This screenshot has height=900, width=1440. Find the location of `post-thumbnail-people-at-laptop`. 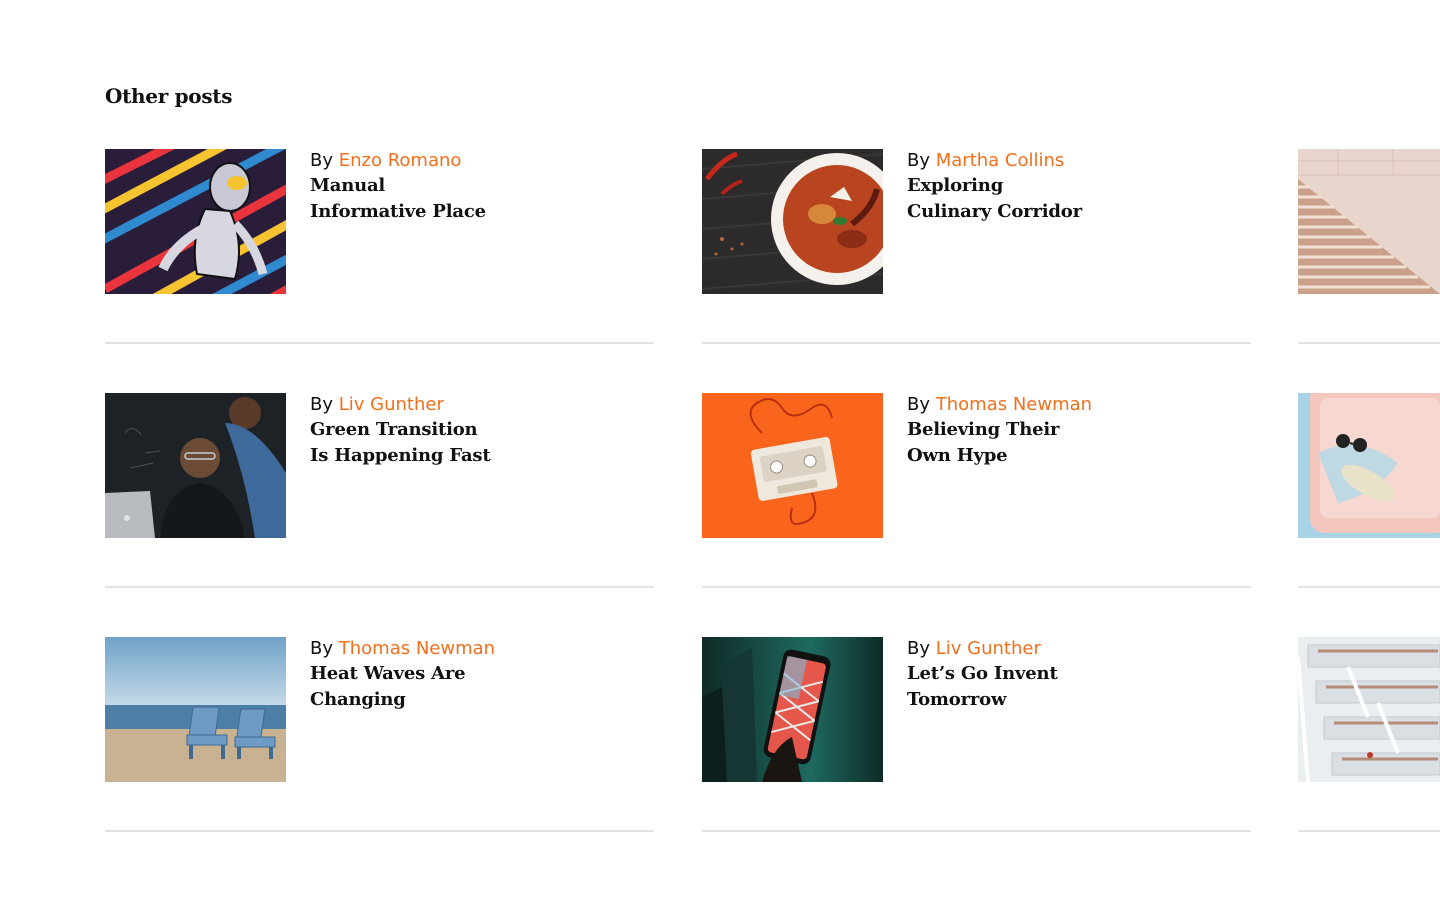

post-thumbnail-people-at-laptop is located at coordinates (195, 465).